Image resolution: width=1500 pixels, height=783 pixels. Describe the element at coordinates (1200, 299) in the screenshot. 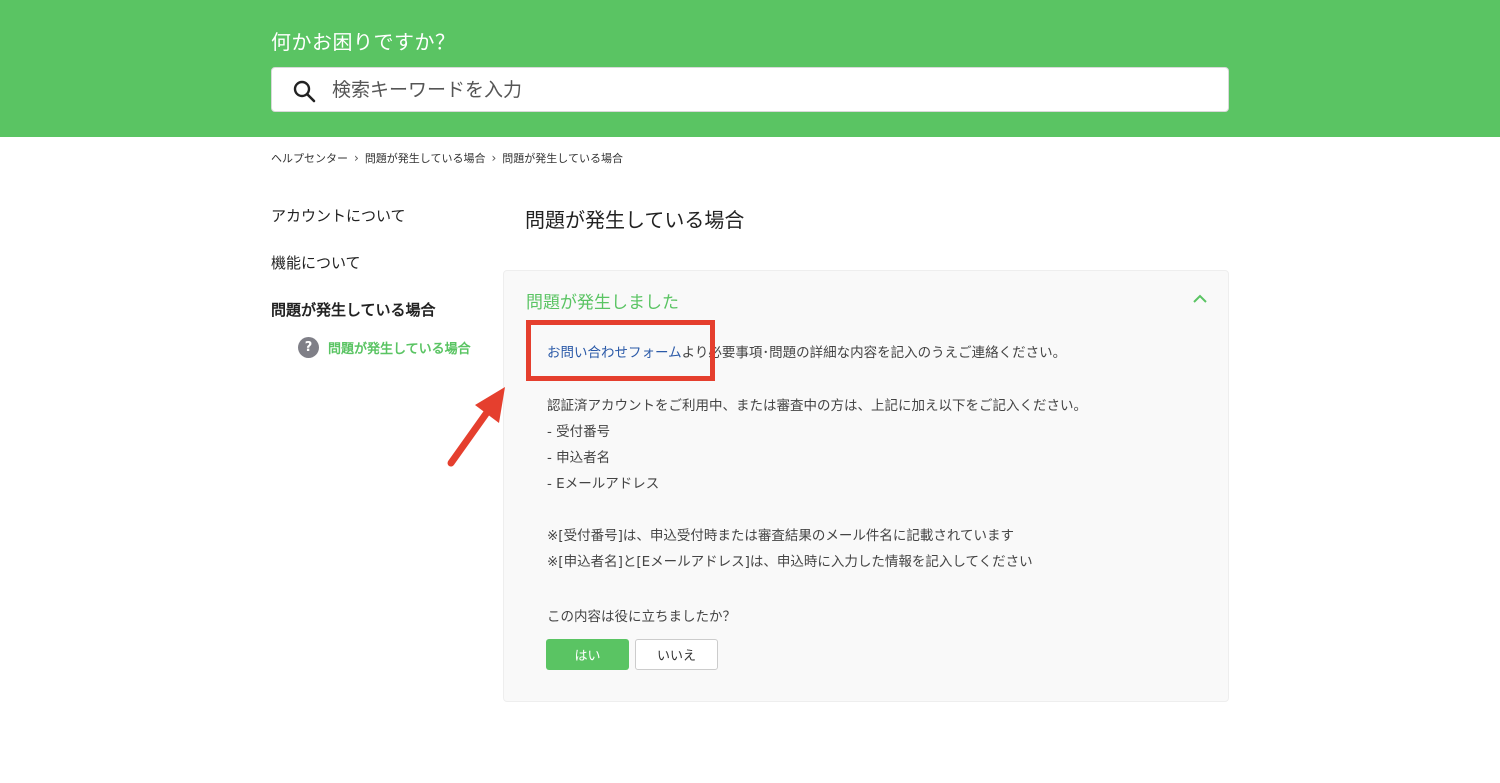

I see `chevron-up-icon` at that location.